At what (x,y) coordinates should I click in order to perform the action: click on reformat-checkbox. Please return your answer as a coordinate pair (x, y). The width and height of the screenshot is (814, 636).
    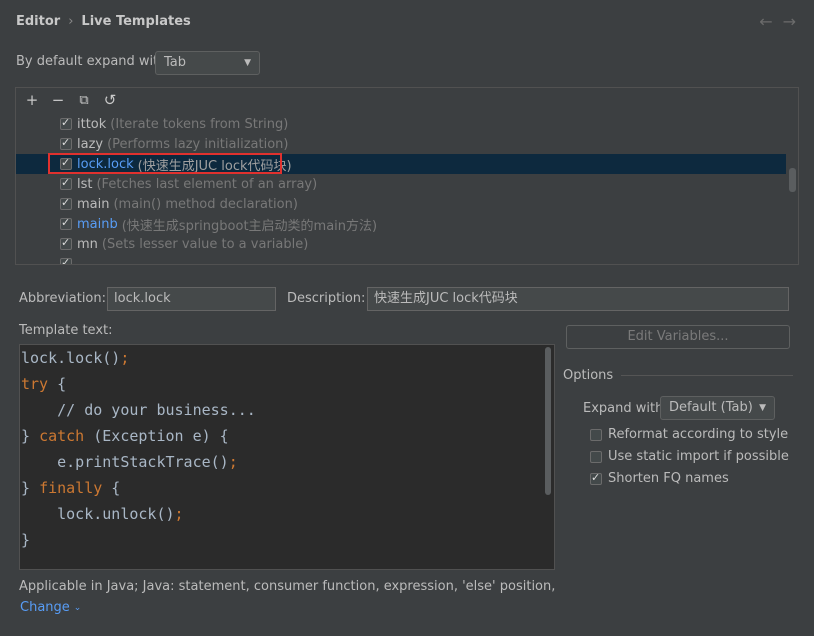
    Looking at the image, I should click on (596, 434).